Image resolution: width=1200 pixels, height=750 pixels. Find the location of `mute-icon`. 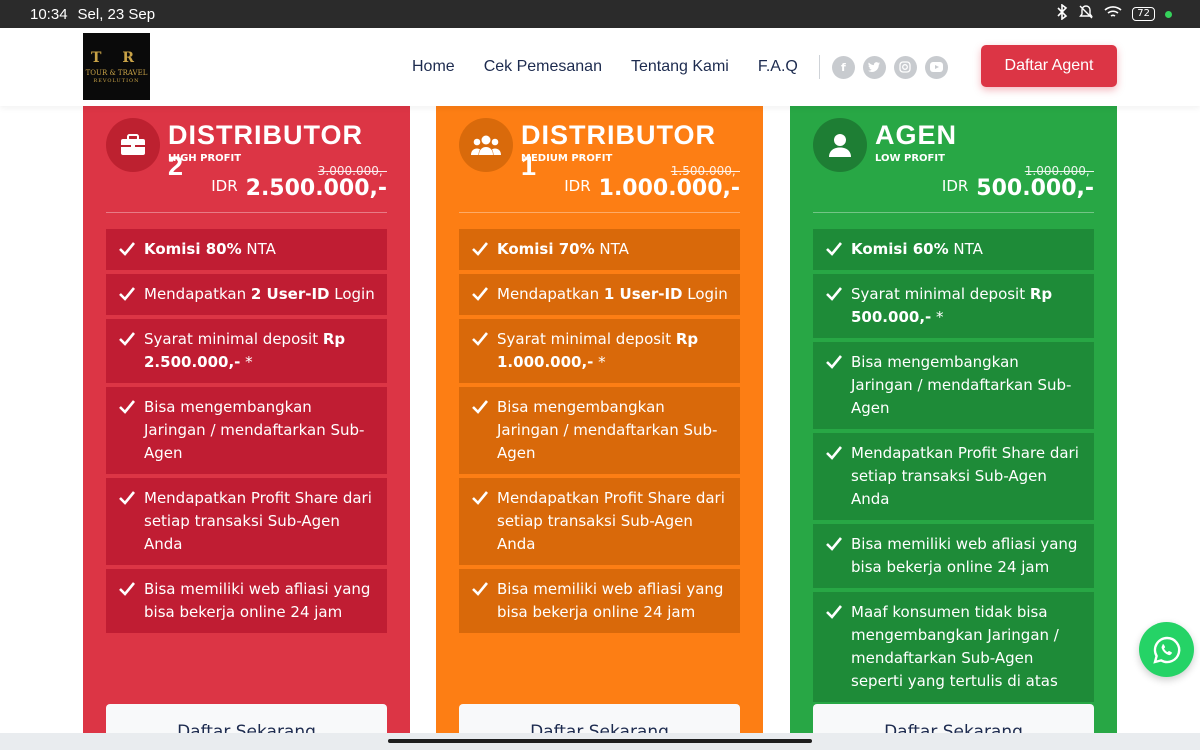

mute-icon is located at coordinates (1086, 14).